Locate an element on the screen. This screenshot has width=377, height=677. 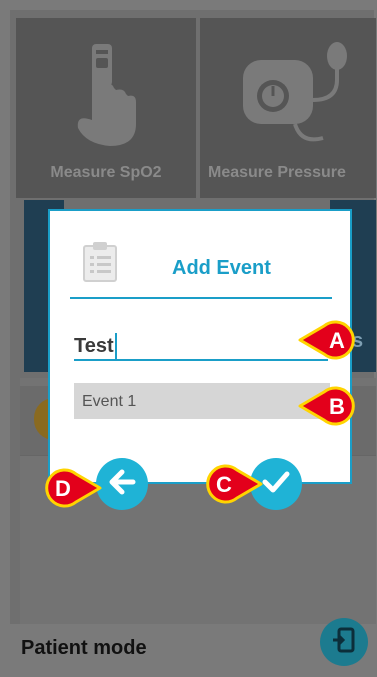
callout-b-marker: B is located at coordinates (326, 406).